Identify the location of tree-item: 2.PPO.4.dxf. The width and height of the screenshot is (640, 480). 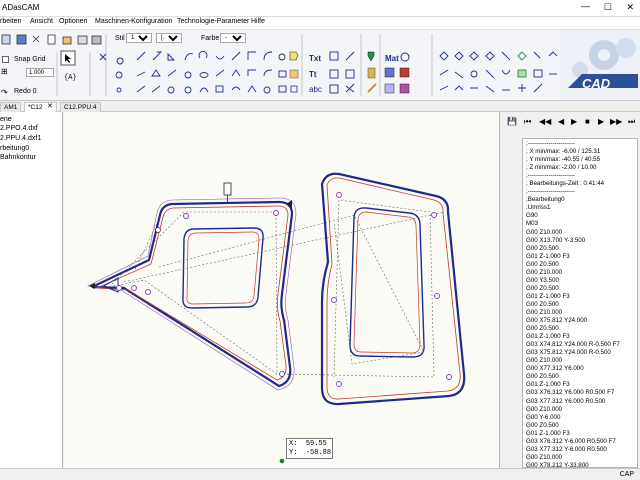
(19, 128).